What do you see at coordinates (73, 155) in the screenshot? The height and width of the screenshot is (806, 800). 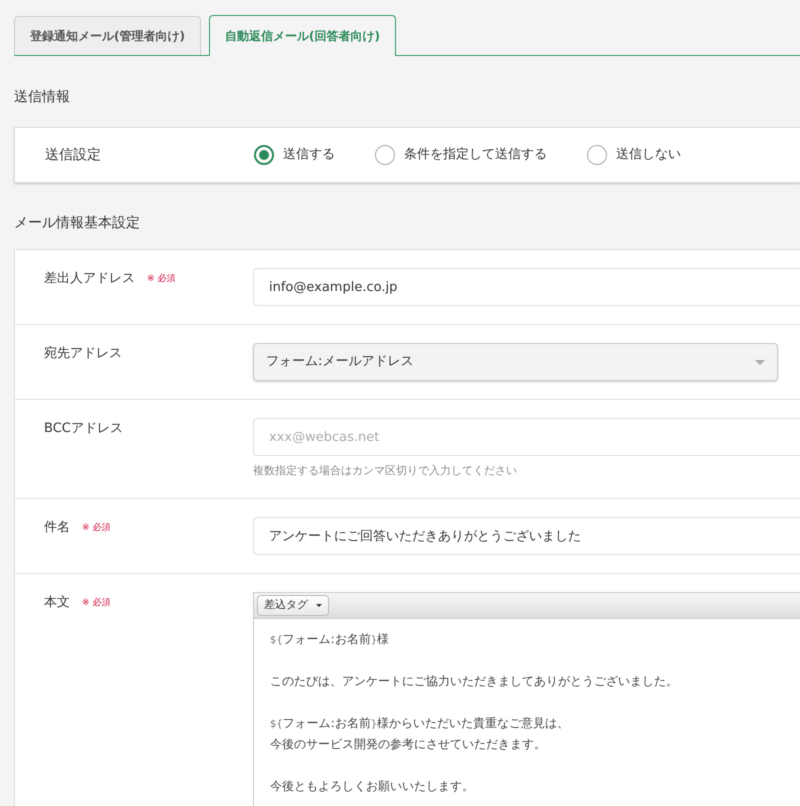 I see `field-label: 送信設定` at bounding box center [73, 155].